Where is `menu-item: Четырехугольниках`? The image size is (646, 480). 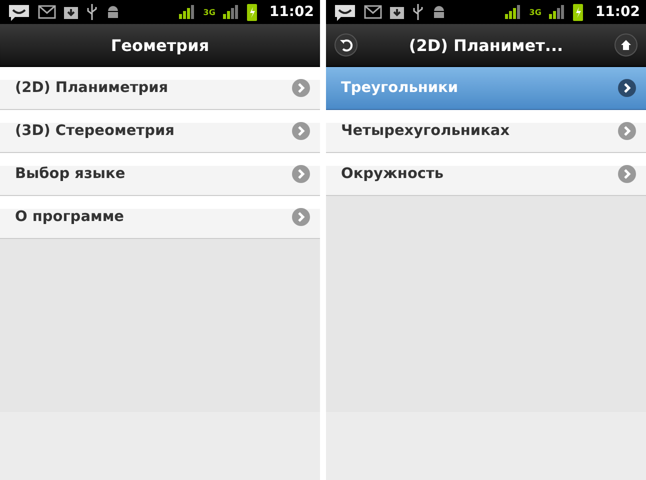 menu-item: Четырехугольниках is located at coordinates (486, 131).